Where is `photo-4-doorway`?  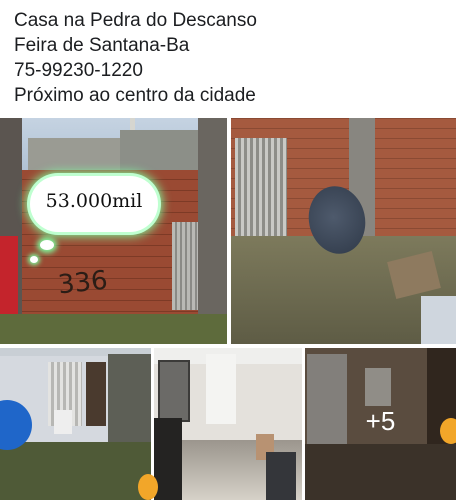
photo-4-doorway is located at coordinates (221, 389).